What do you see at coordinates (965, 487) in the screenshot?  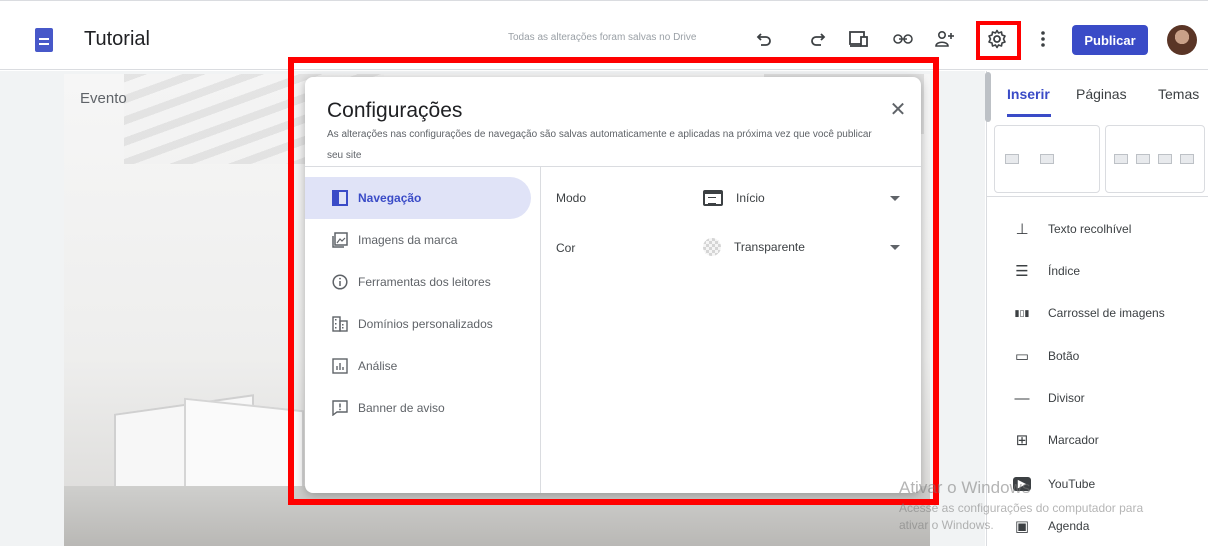 I see `windows-watermark-title: Ativar o Windows` at bounding box center [965, 487].